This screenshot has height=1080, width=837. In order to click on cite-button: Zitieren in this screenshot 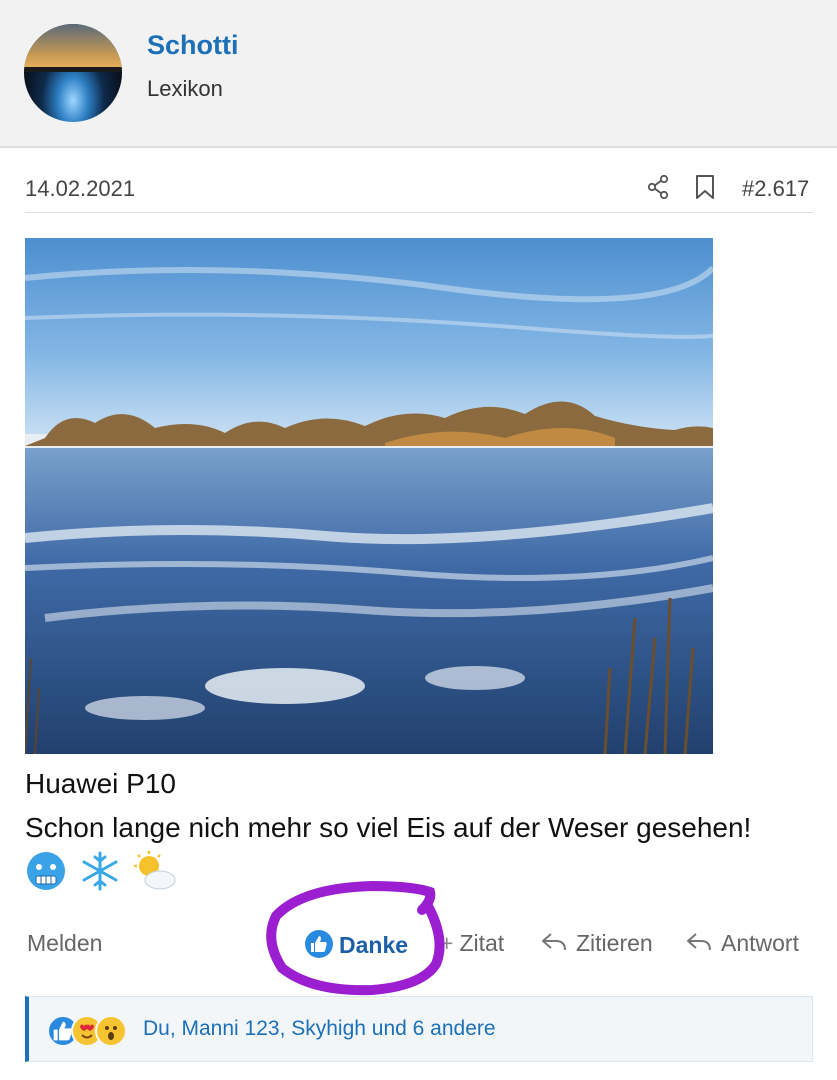, I will do `click(596, 943)`.